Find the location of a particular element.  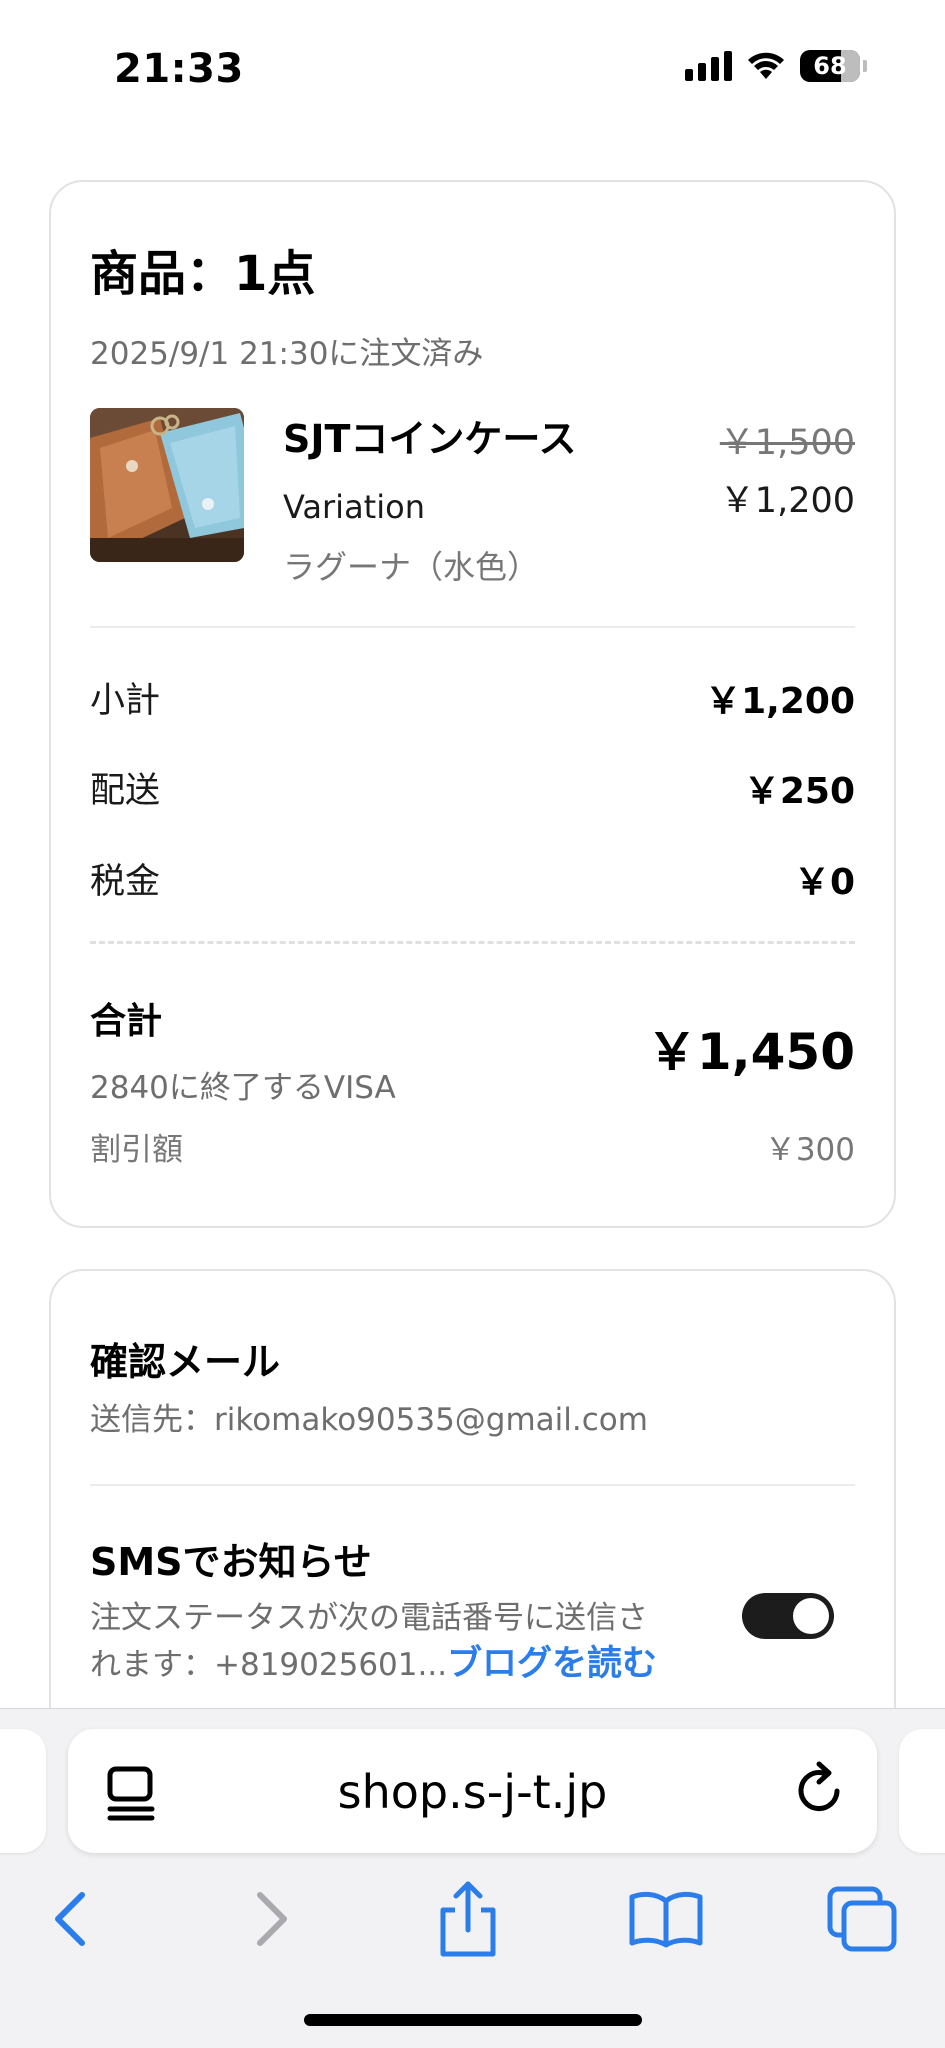

shipping-label: 配送 is located at coordinates (125, 791).